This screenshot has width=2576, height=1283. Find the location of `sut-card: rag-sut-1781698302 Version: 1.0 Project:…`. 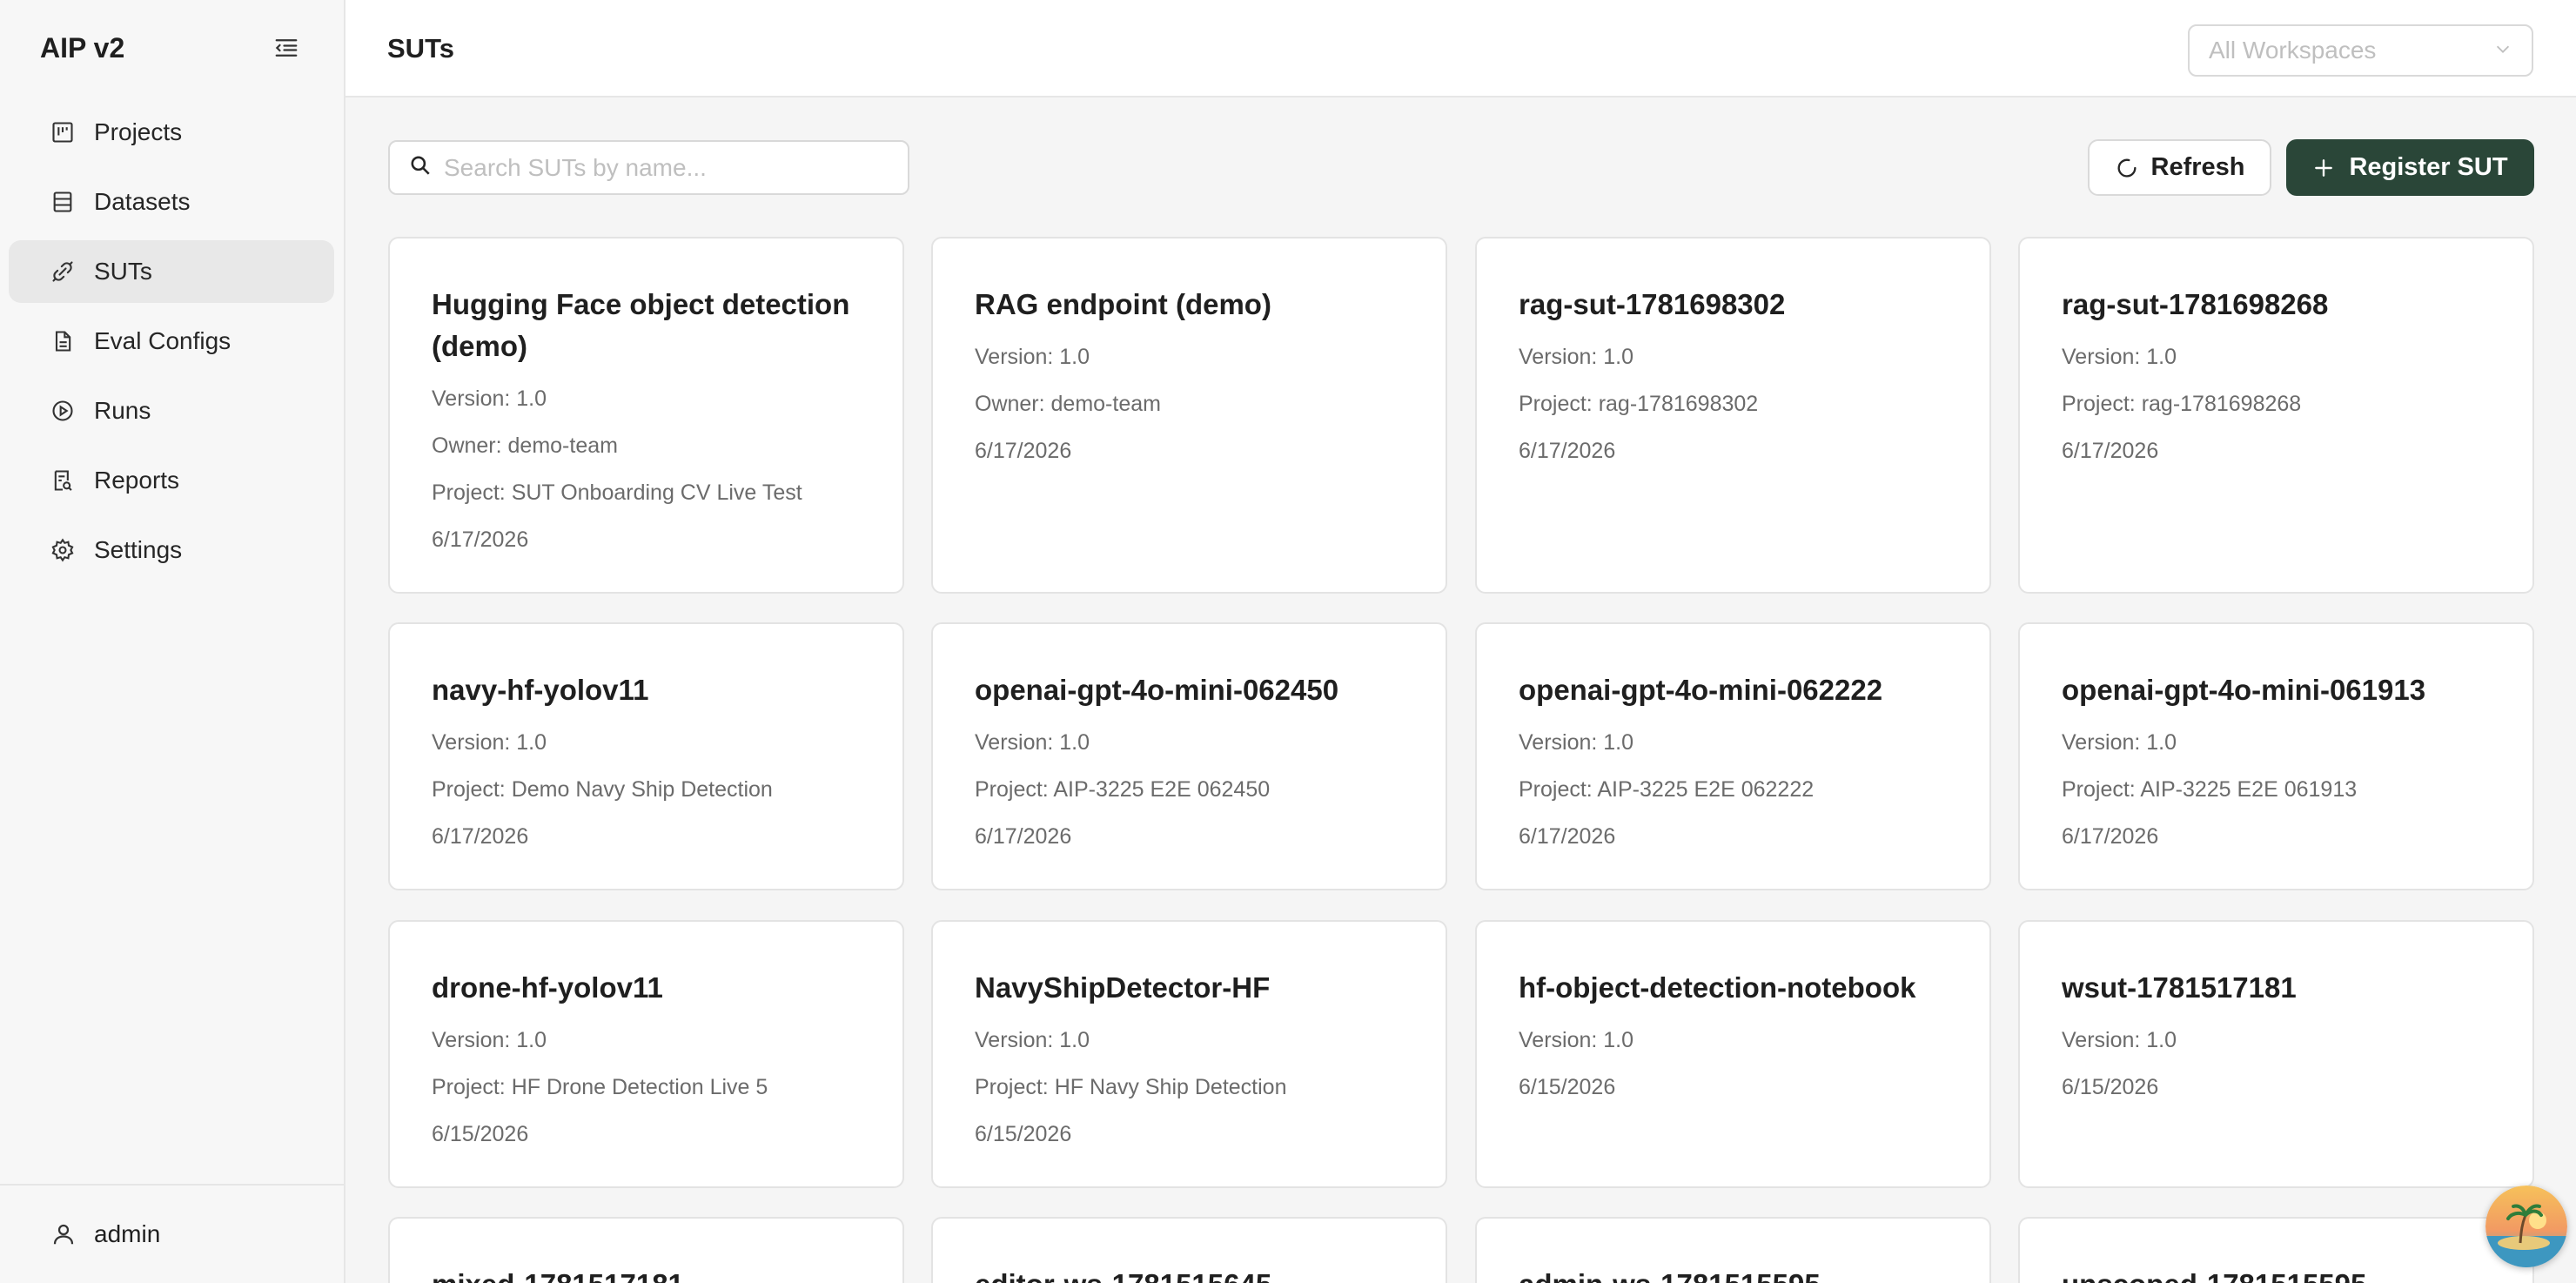

sut-card: rag-sut-1781698302 Version: 1.0 Project:… is located at coordinates (1733, 415).